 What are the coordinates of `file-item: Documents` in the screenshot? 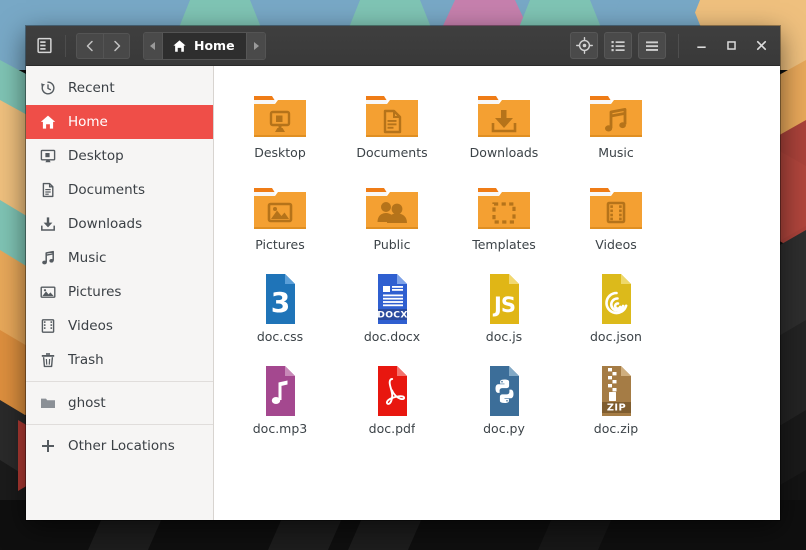 It's located at (392, 126).